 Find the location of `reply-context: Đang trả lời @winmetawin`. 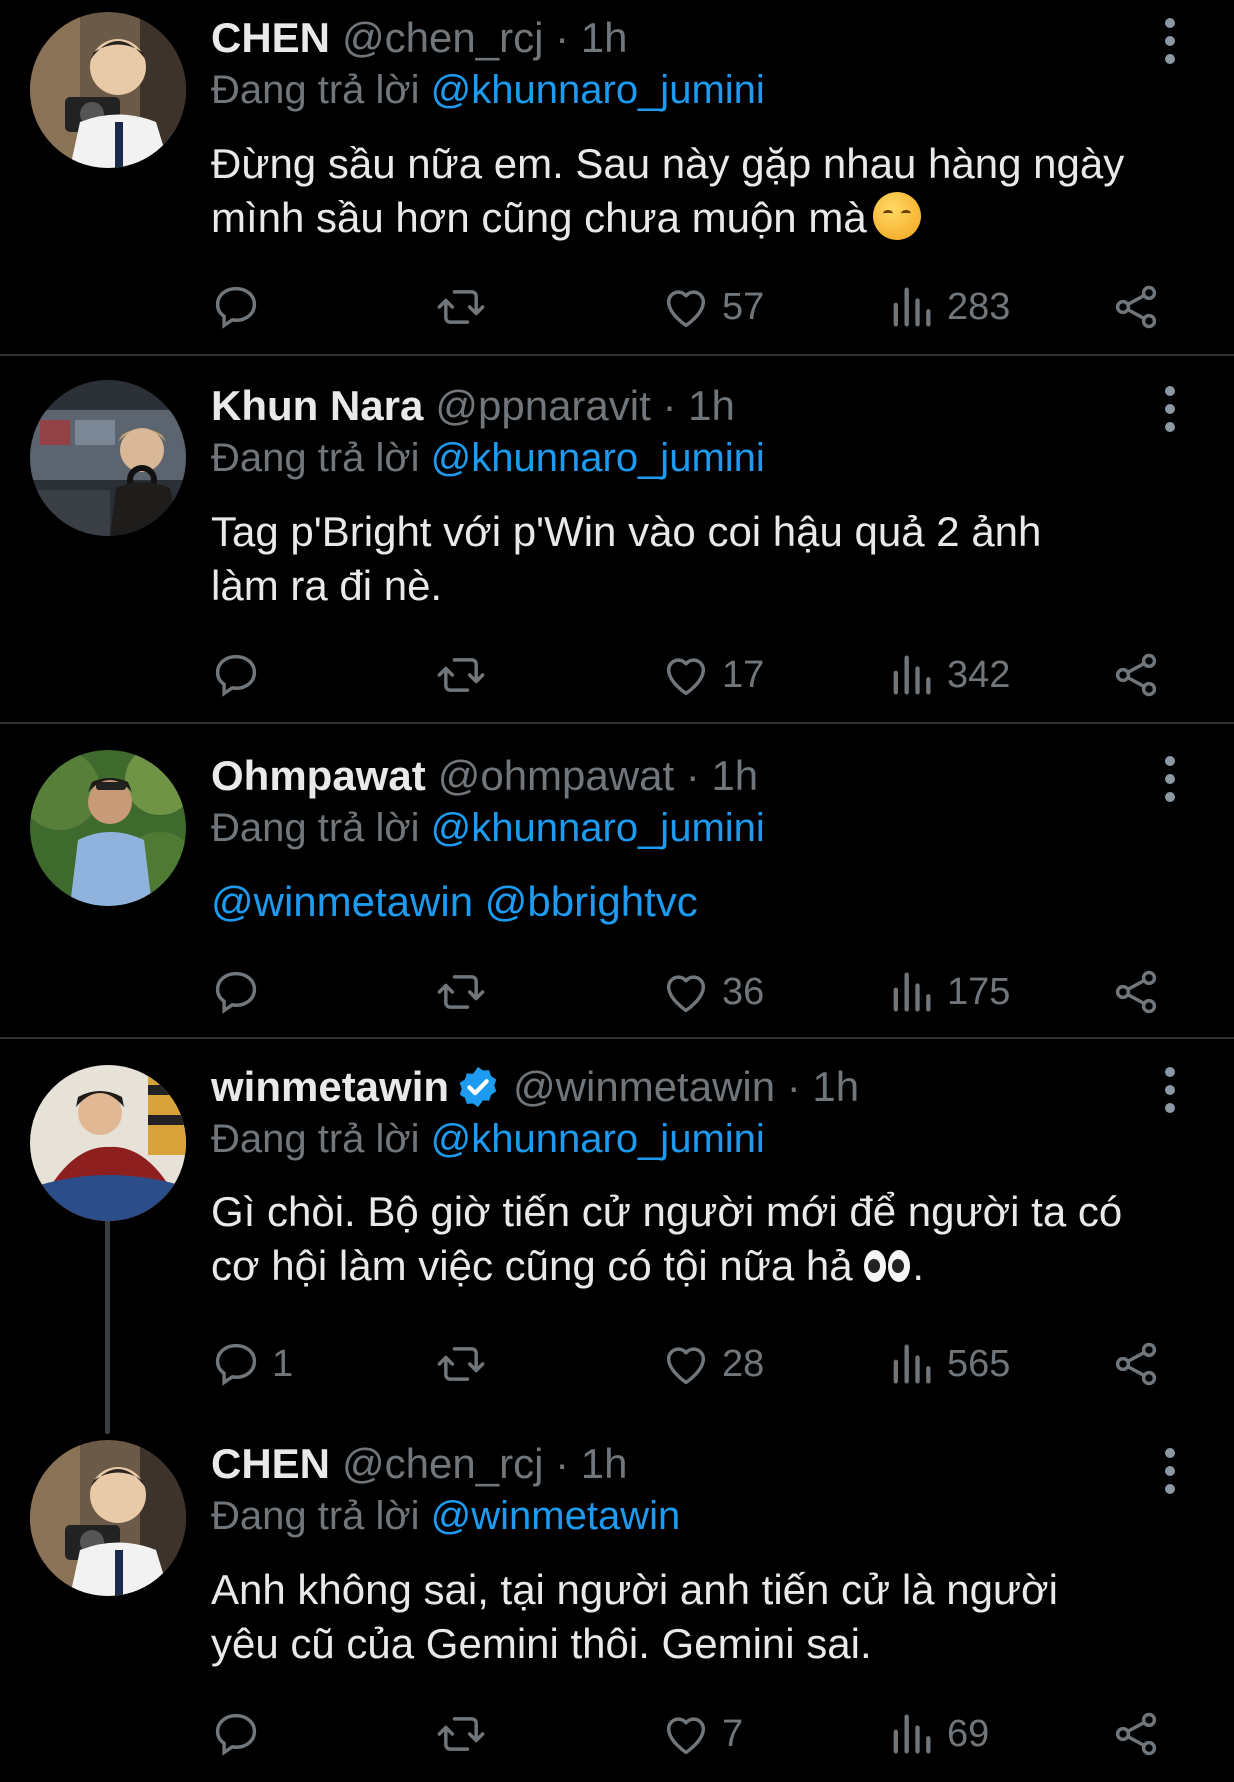

reply-context: Đang trả lời @winmetawin is located at coordinates (445, 1516).